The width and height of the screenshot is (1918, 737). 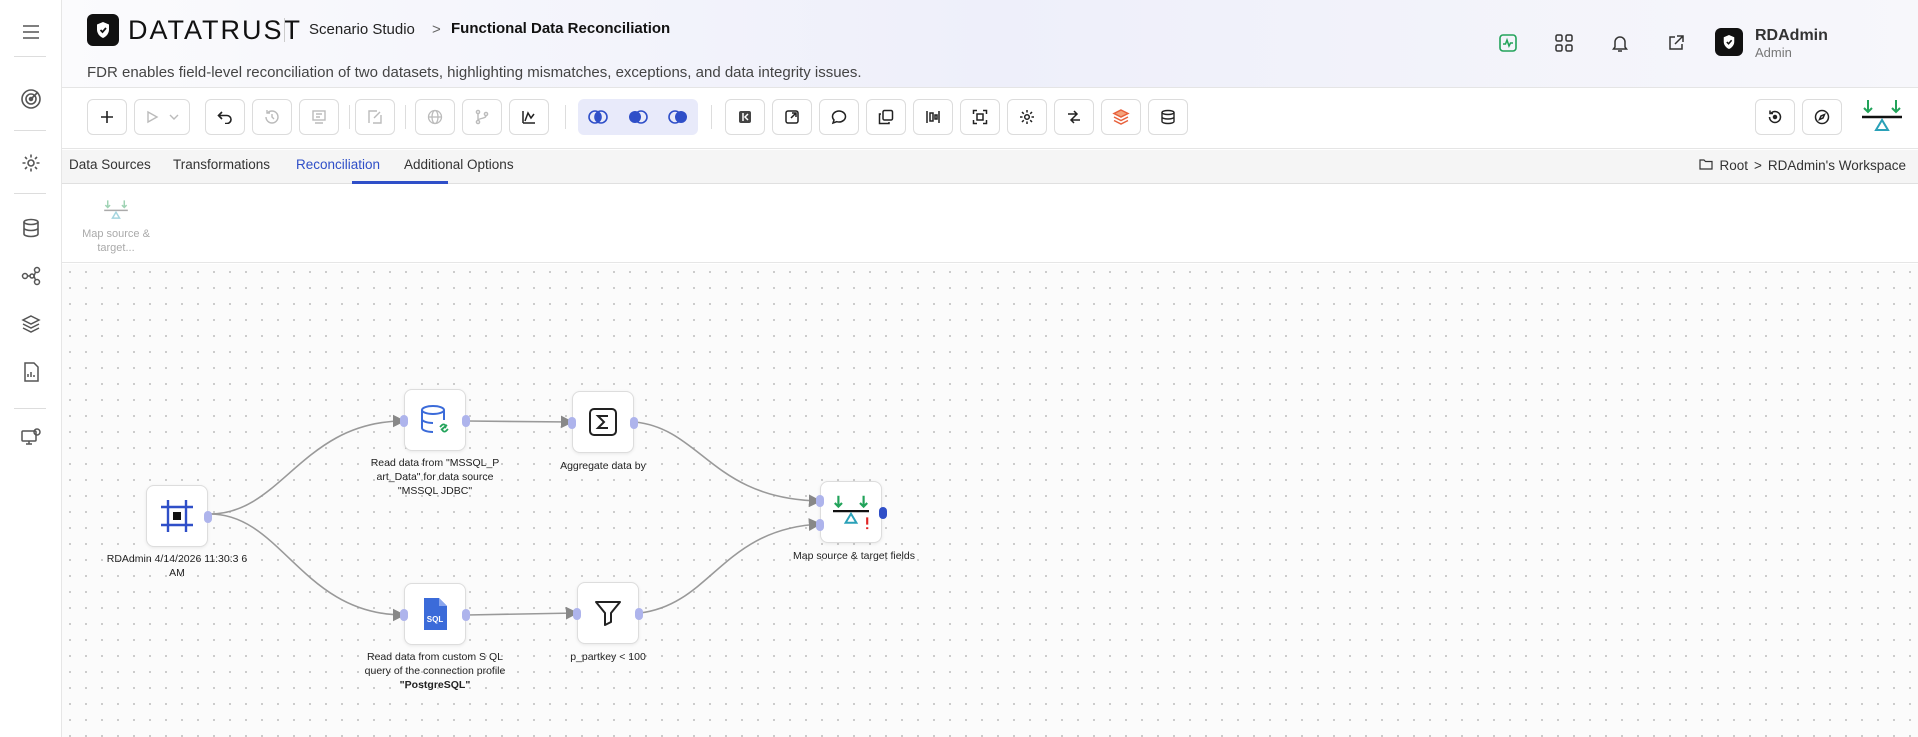 I want to click on filter-icon, so click(x=608, y=613).